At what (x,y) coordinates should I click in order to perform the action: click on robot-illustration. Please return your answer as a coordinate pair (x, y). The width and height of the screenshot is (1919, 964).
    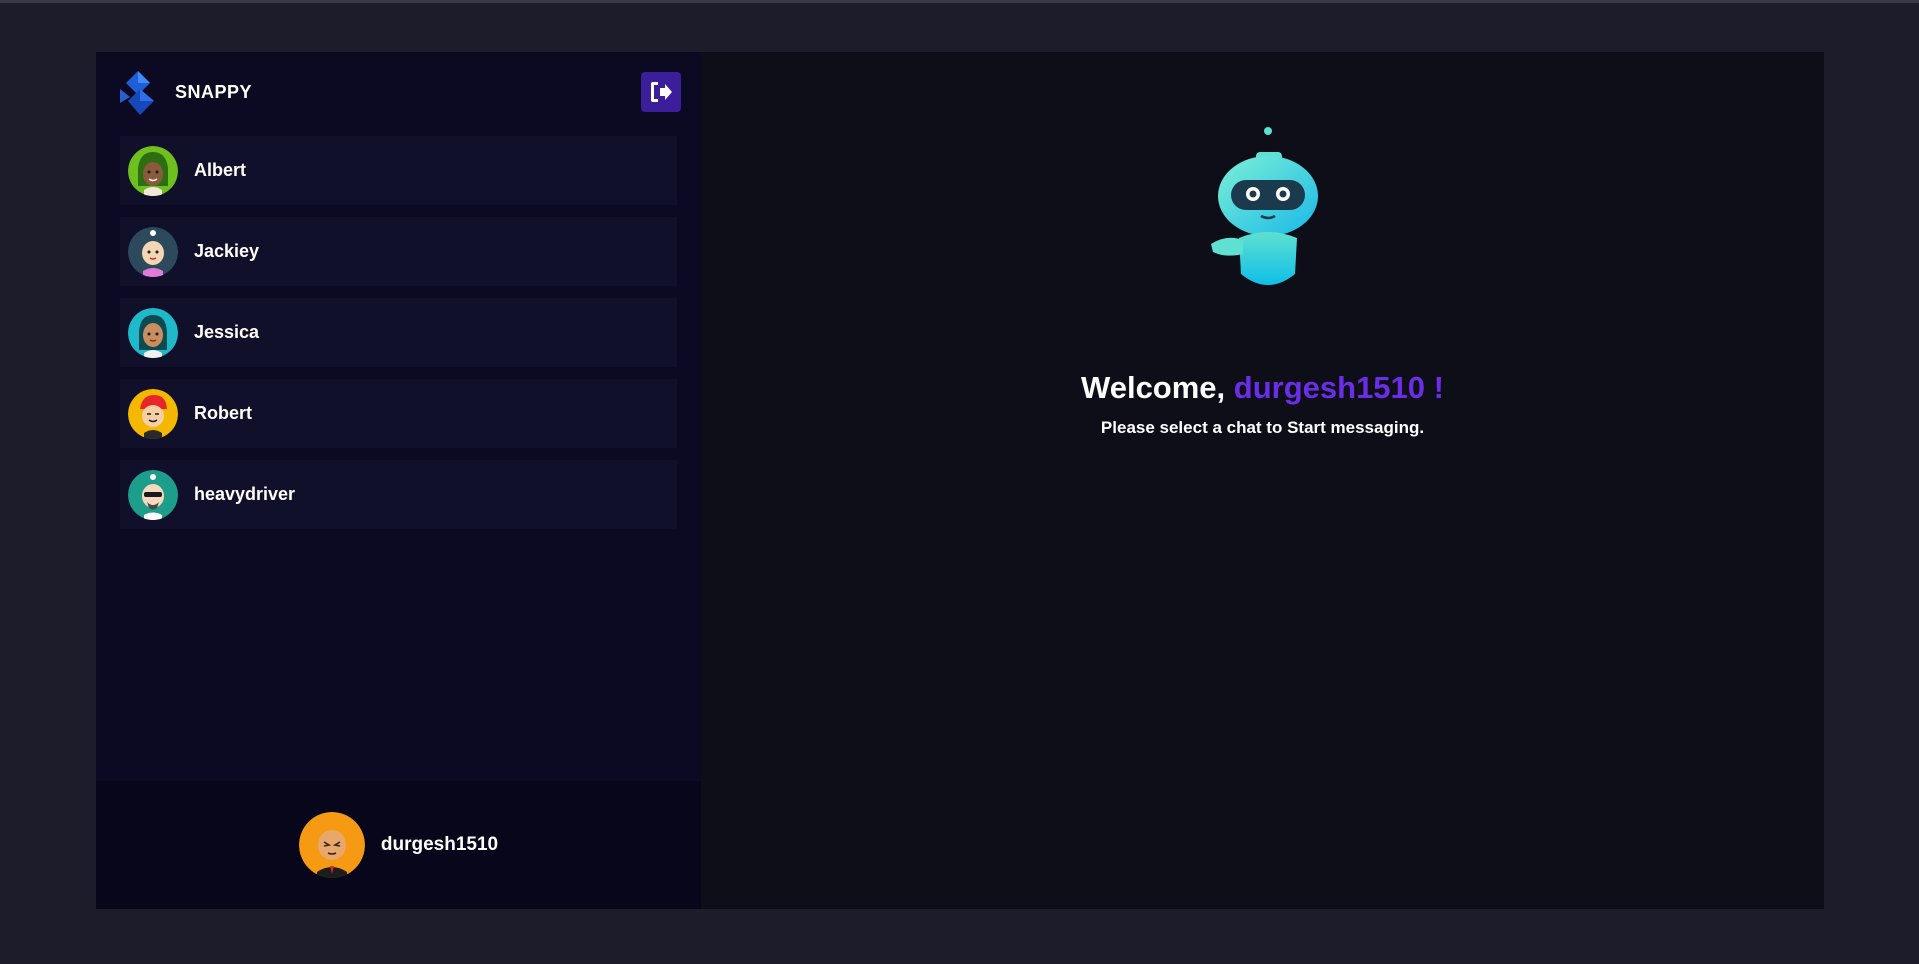
    Looking at the image, I should click on (1264, 206).